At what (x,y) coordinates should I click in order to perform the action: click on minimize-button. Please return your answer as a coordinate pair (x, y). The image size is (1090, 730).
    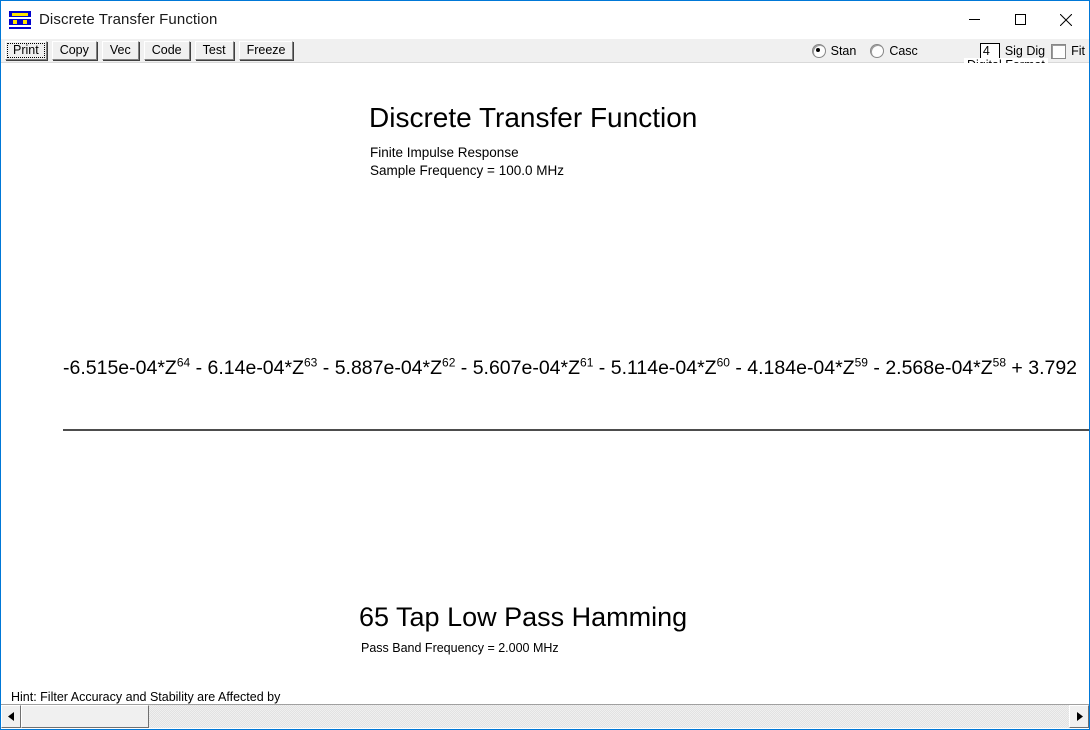
    Looking at the image, I should click on (974, 19).